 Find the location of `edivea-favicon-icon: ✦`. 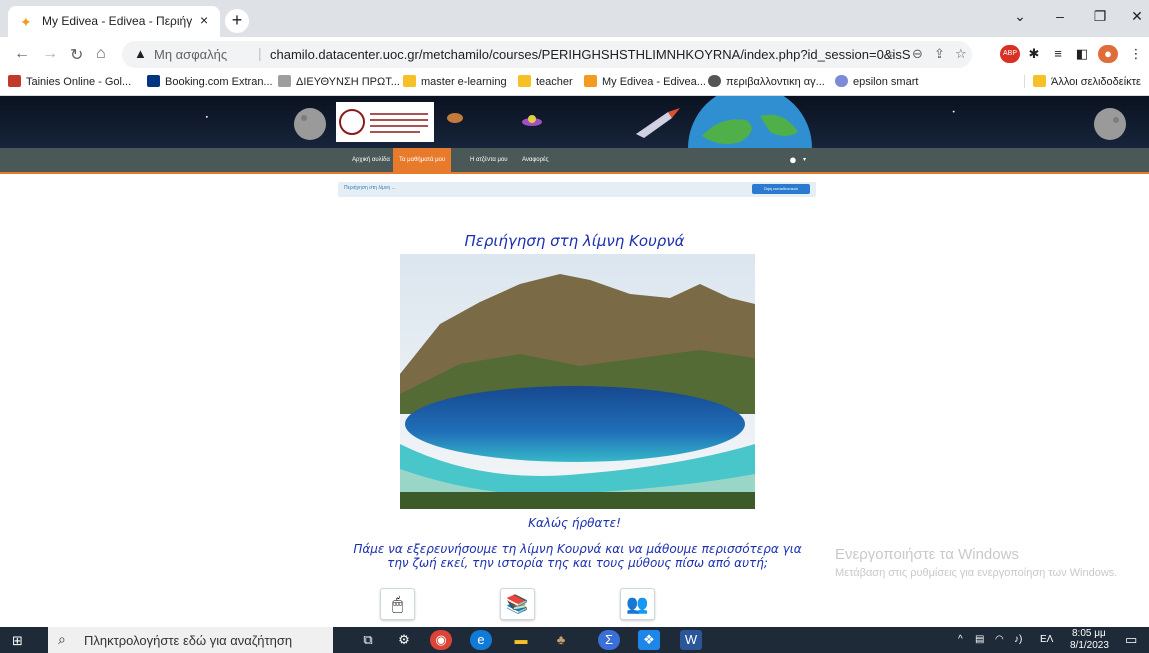

edivea-favicon-icon: ✦ is located at coordinates (26, 22).